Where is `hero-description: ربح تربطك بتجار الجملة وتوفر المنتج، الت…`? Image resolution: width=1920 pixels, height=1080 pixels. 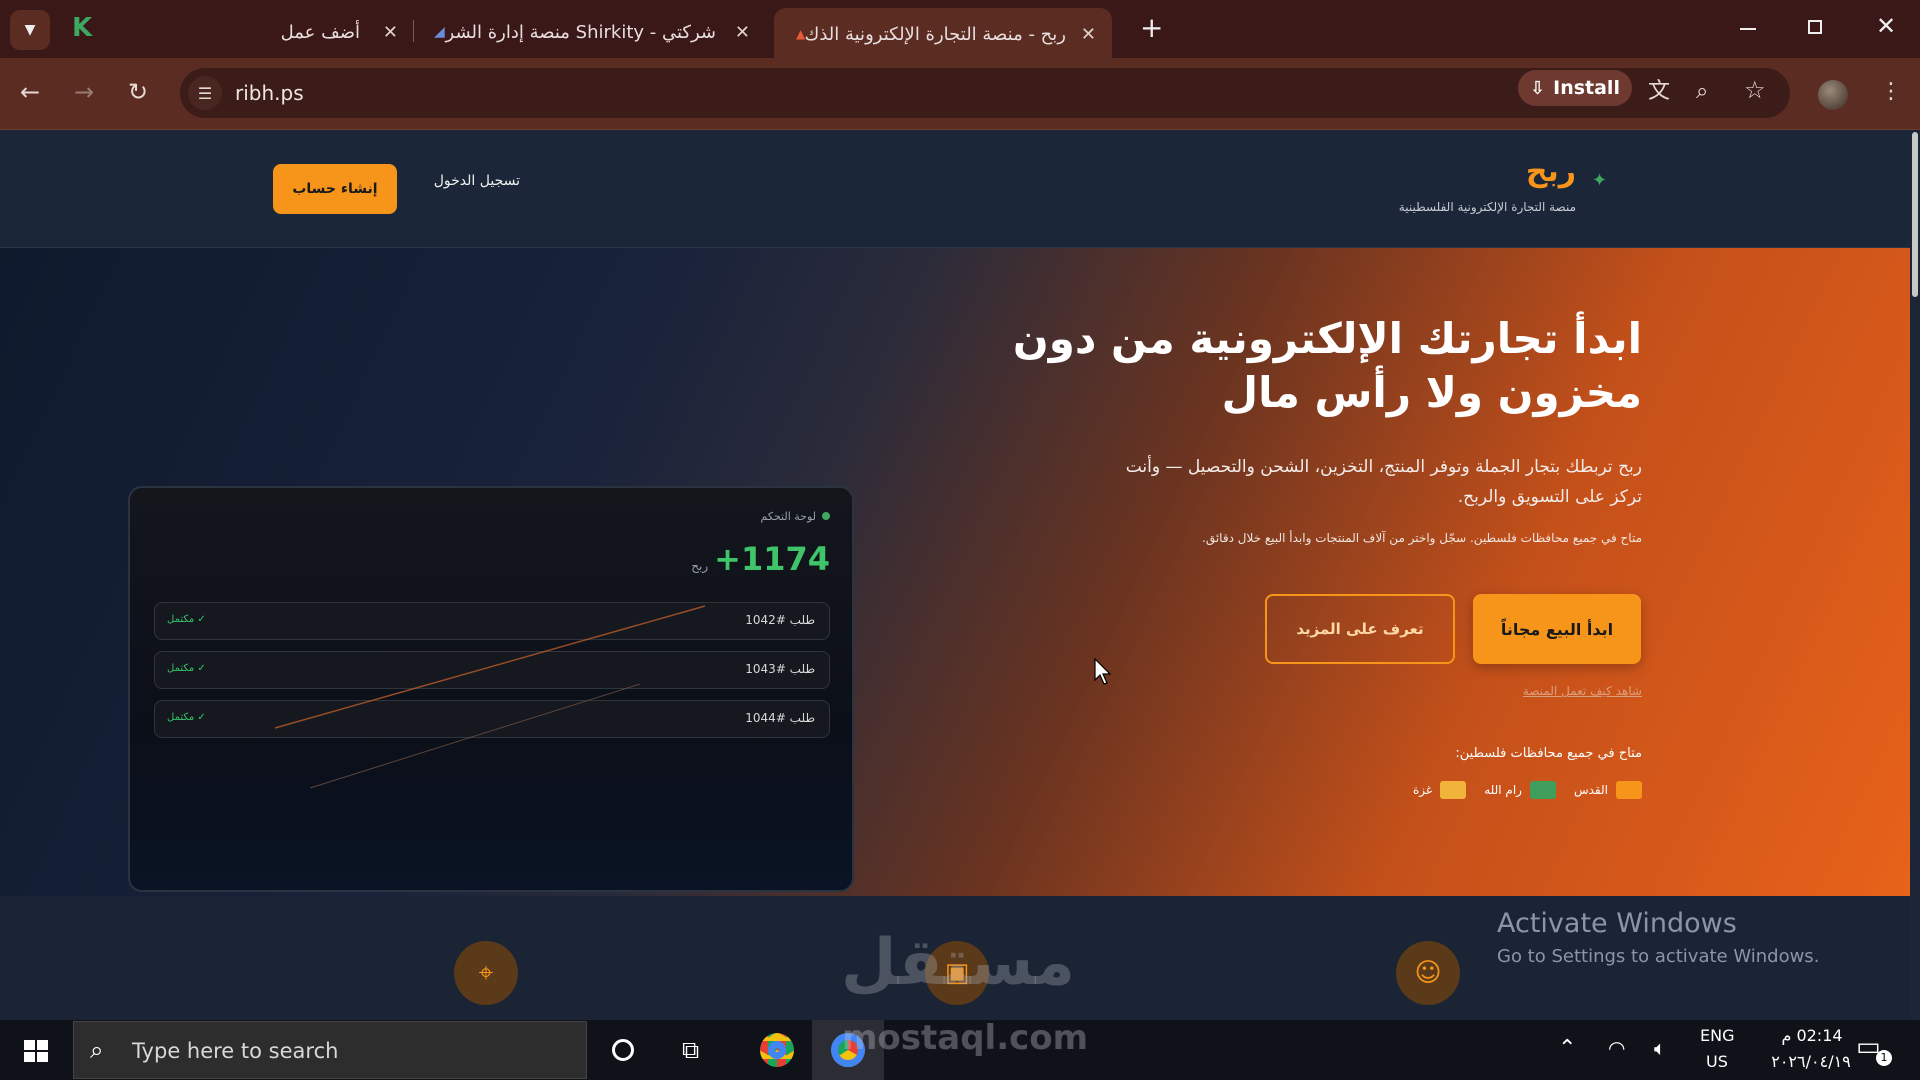
hero-description: ربح تربطك بتجار الجملة وتوفر المنتج، الت… is located at coordinates (1341, 482).